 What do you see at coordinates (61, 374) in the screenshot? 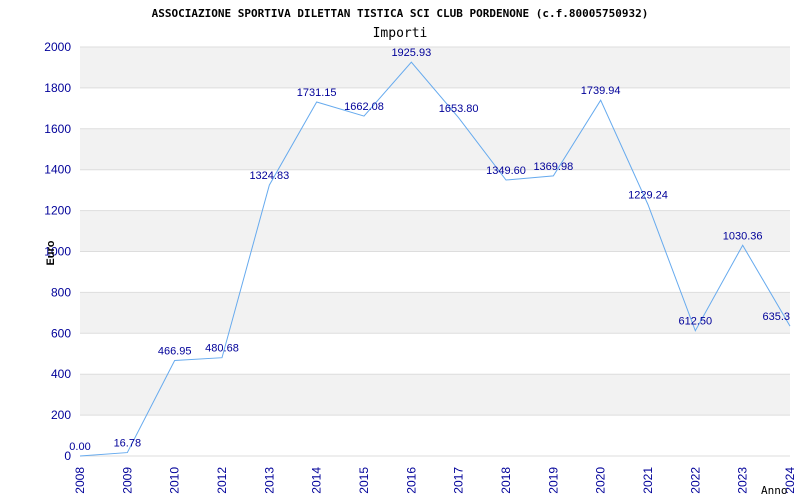
I see `y-tick-label: 400` at bounding box center [61, 374].